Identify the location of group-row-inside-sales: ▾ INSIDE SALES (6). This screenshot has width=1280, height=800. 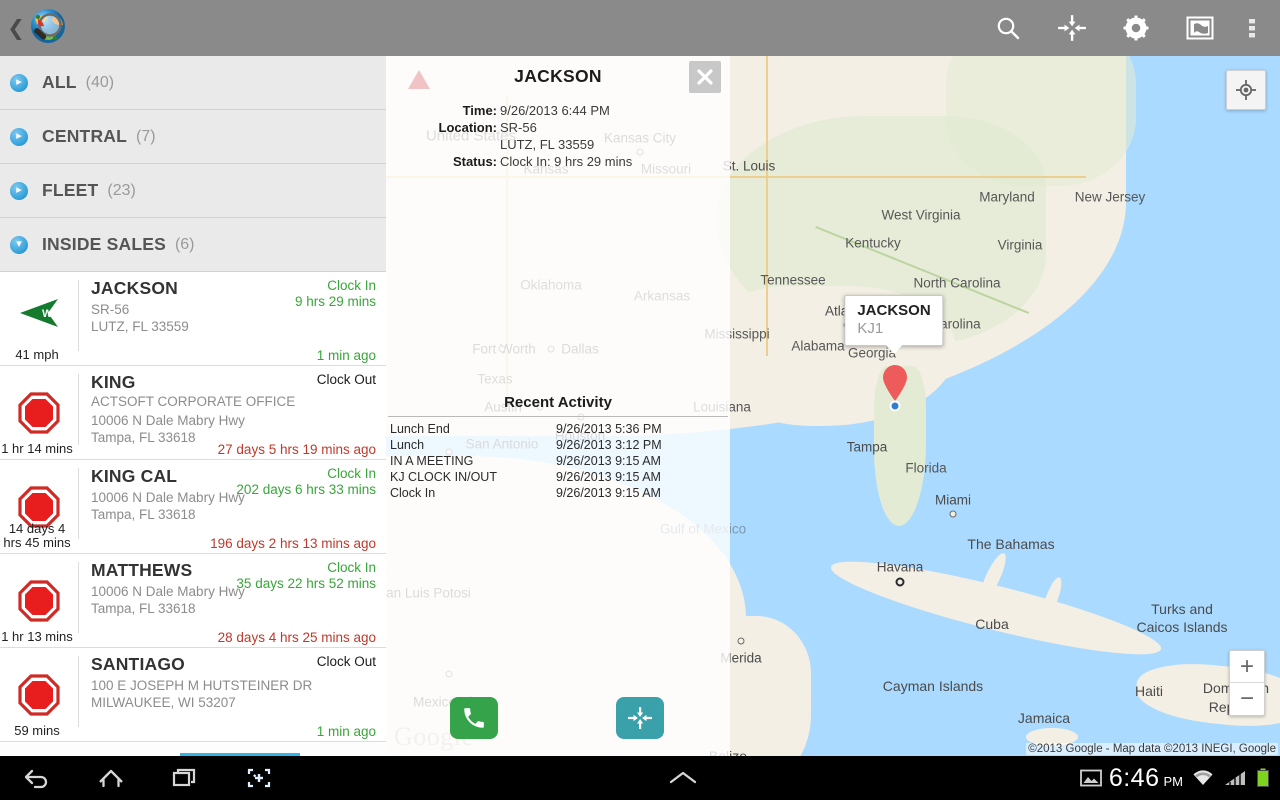
(193, 245).